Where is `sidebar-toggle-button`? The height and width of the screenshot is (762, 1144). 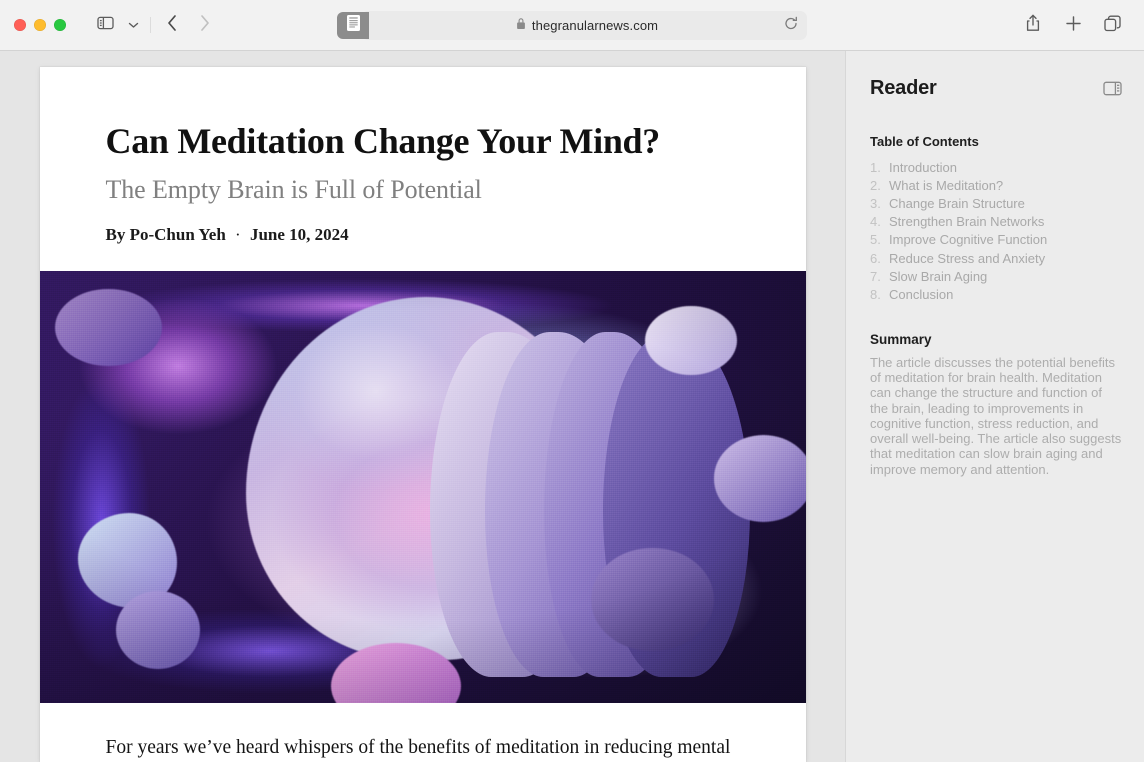
sidebar-toggle-button is located at coordinates (105, 25).